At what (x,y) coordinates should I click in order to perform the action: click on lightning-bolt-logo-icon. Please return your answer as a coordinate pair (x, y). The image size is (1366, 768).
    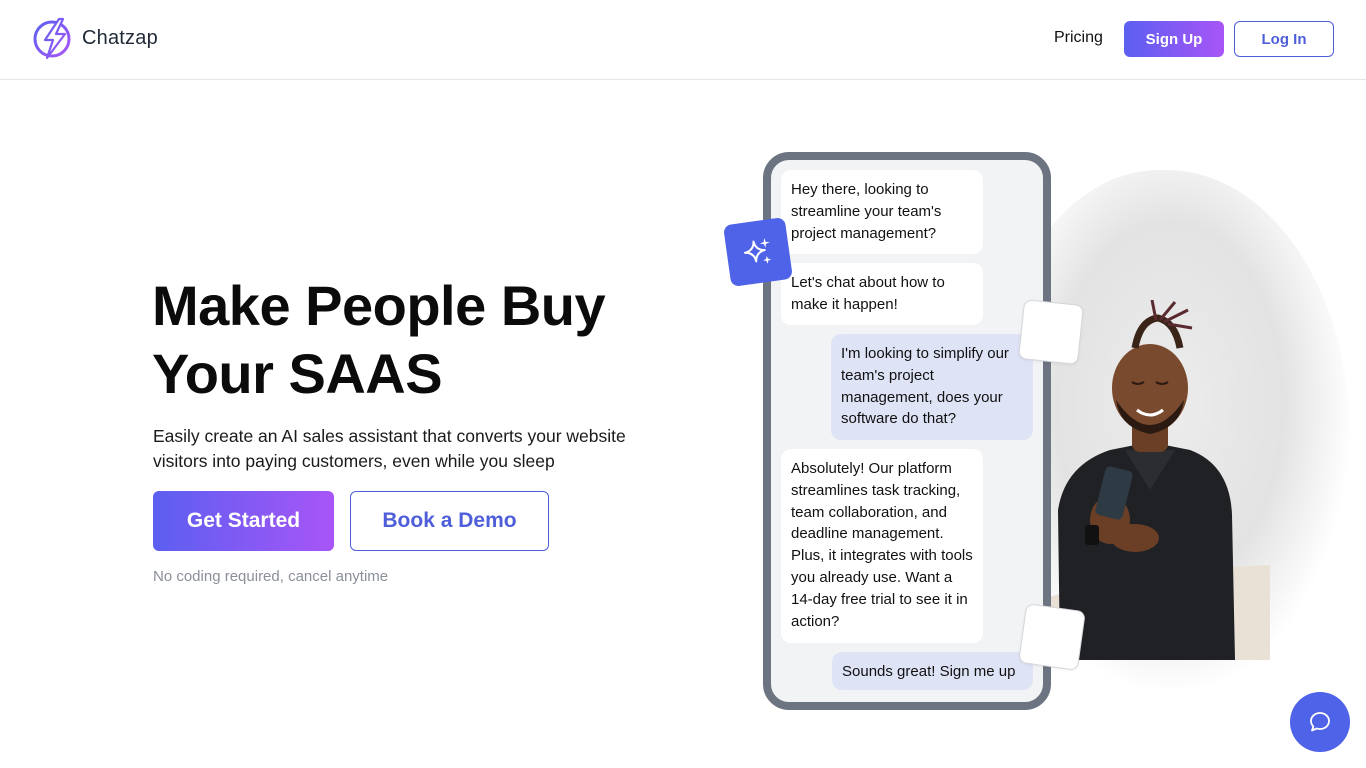
    Looking at the image, I should click on (52, 38).